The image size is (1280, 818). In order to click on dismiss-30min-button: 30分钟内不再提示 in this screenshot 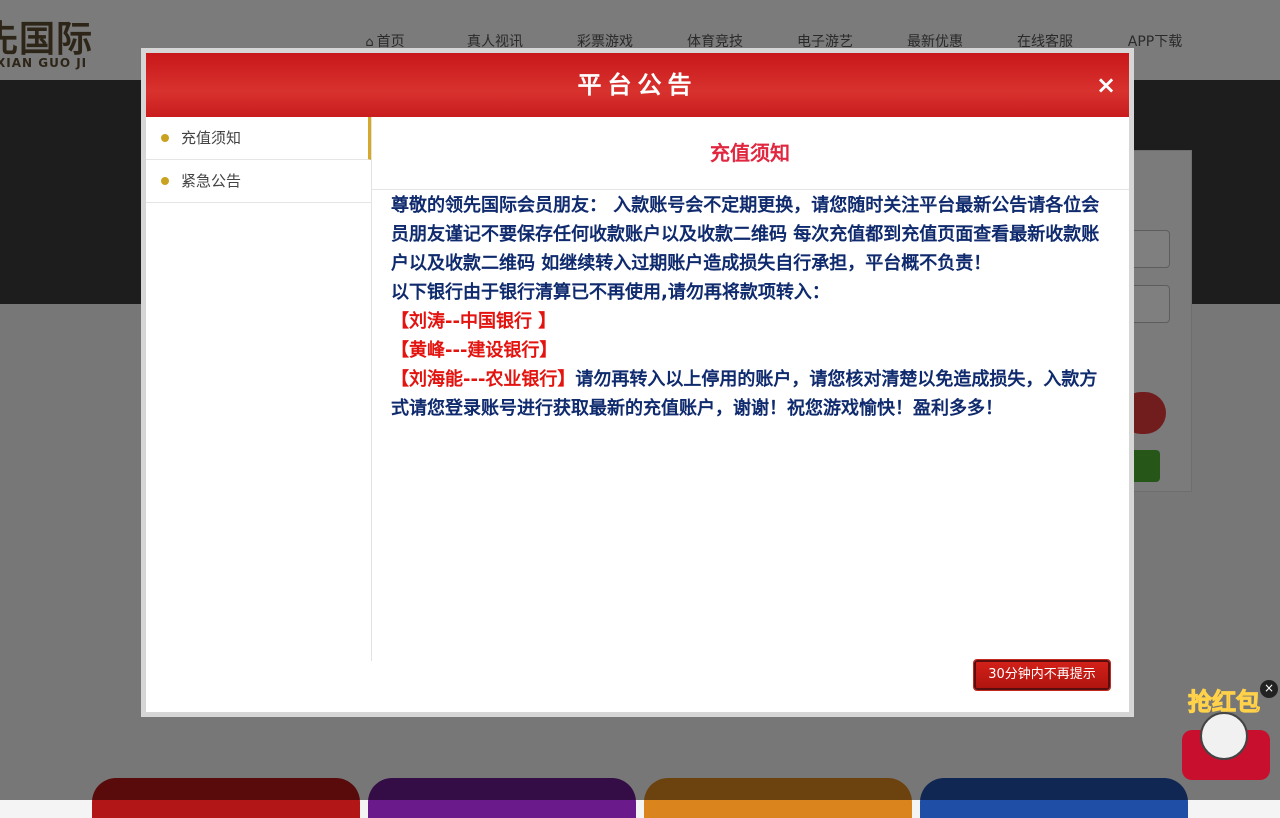, I will do `click(1042, 675)`.